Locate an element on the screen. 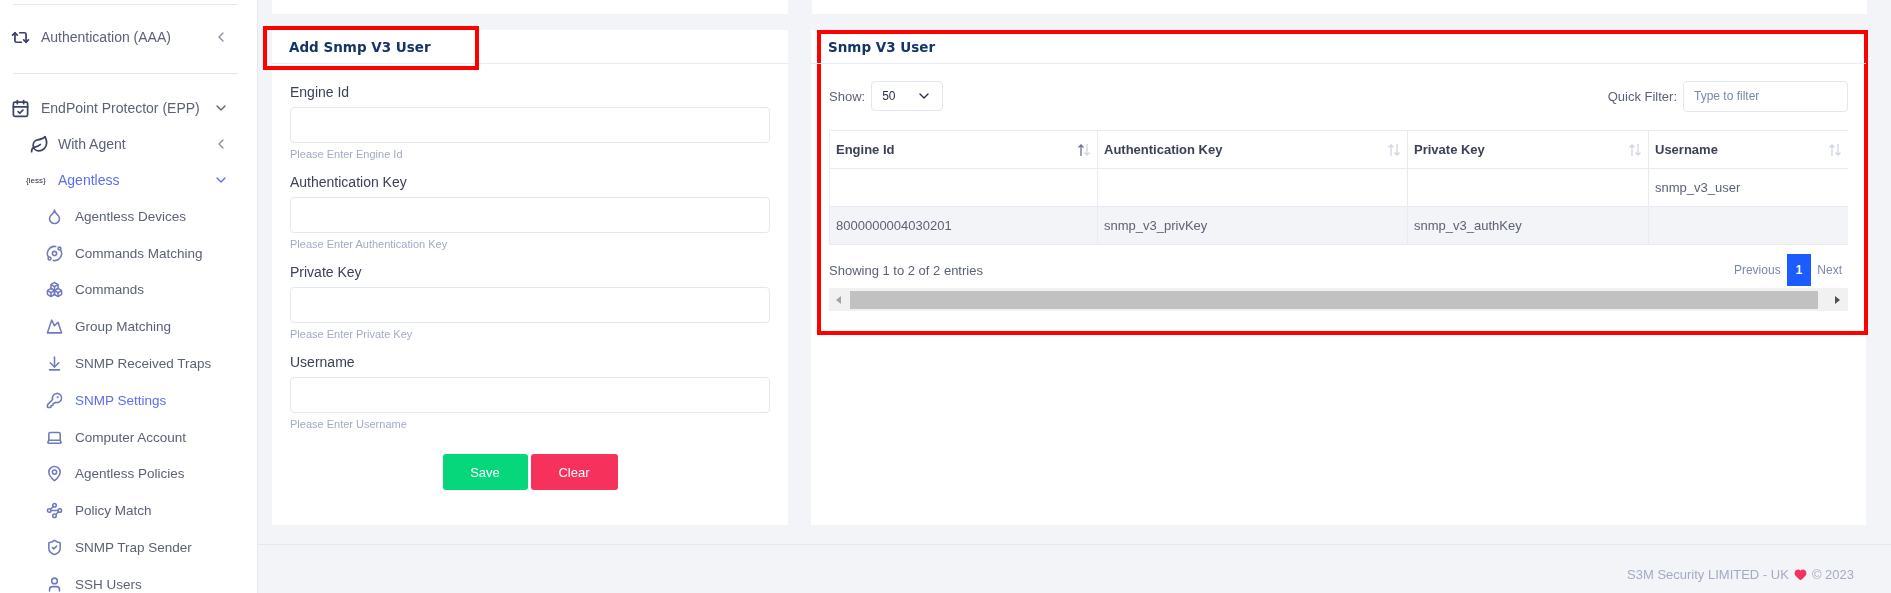  column-header: Authentication Key is located at coordinates (1252, 149).